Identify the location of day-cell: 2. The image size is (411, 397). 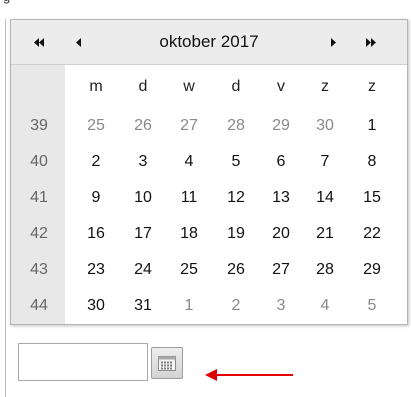
(96, 161).